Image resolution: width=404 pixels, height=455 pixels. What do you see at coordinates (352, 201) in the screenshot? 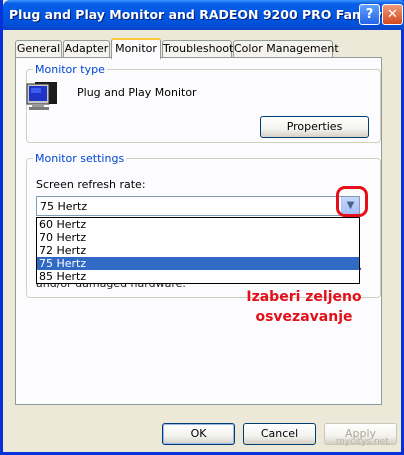
I see `dropdown-highlight-circle` at bounding box center [352, 201].